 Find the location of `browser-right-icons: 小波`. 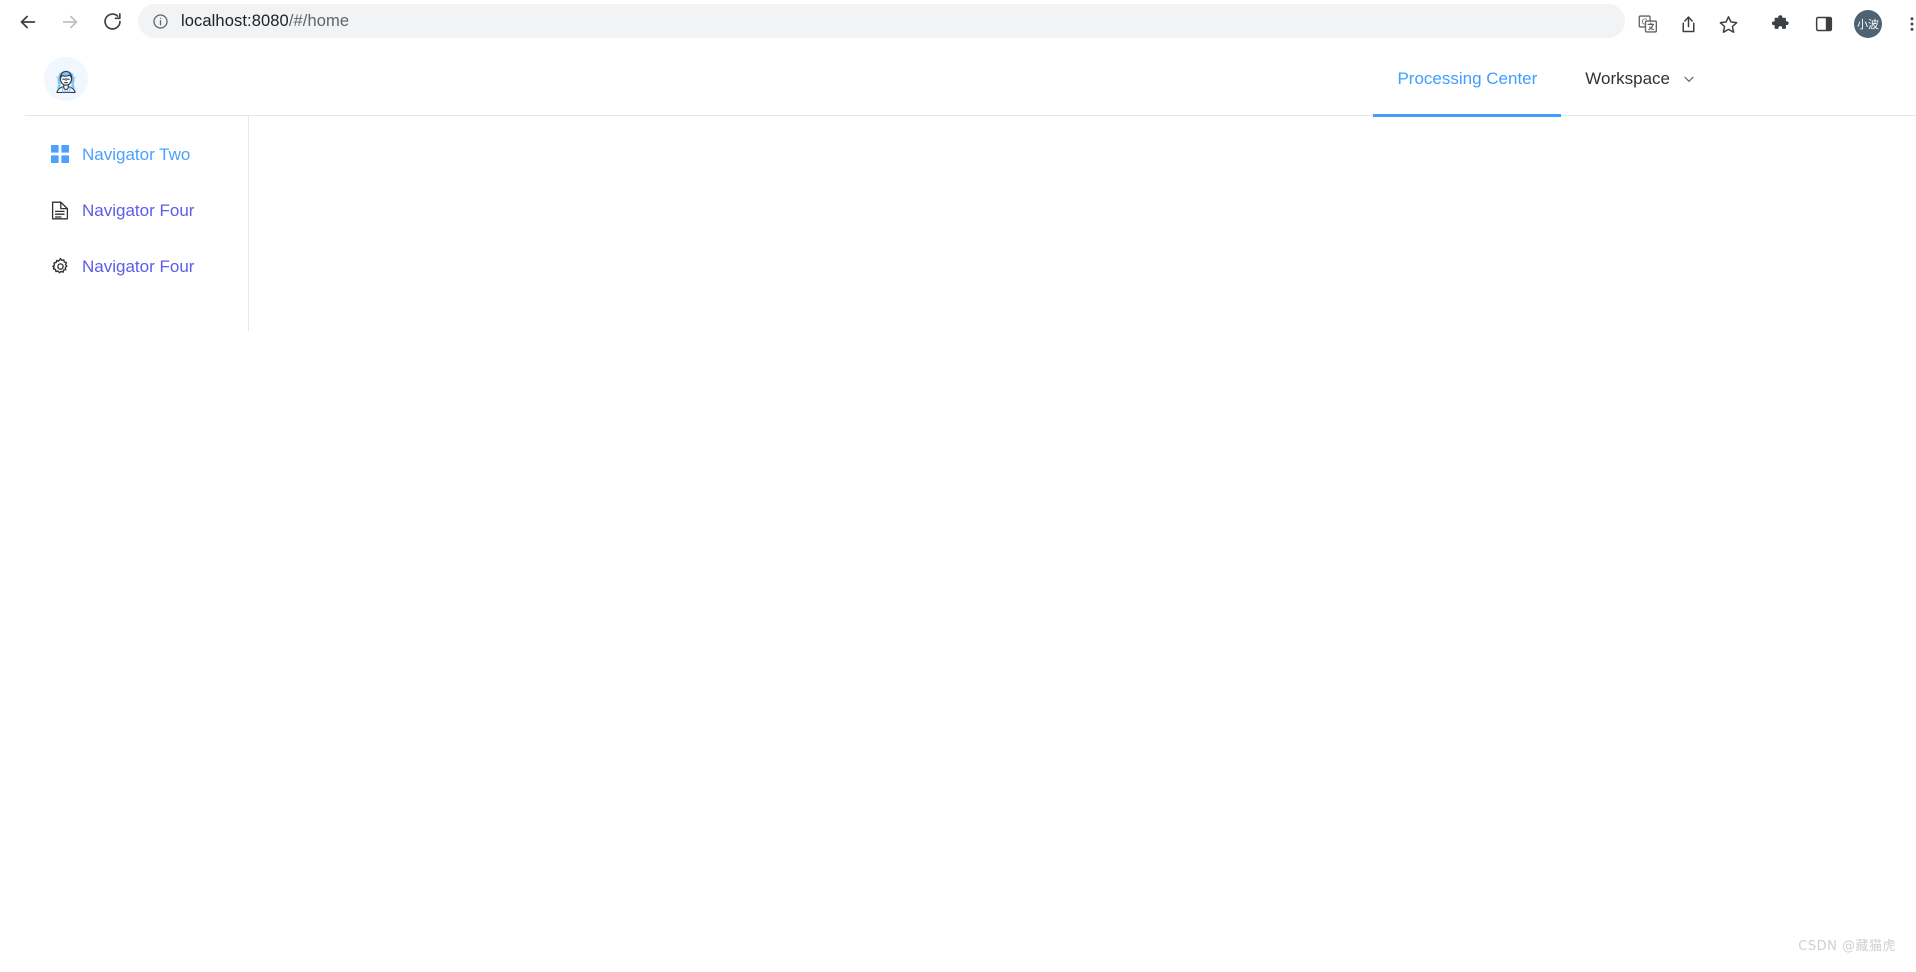

browser-right-icons: 小波 is located at coordinates (1838, 24).